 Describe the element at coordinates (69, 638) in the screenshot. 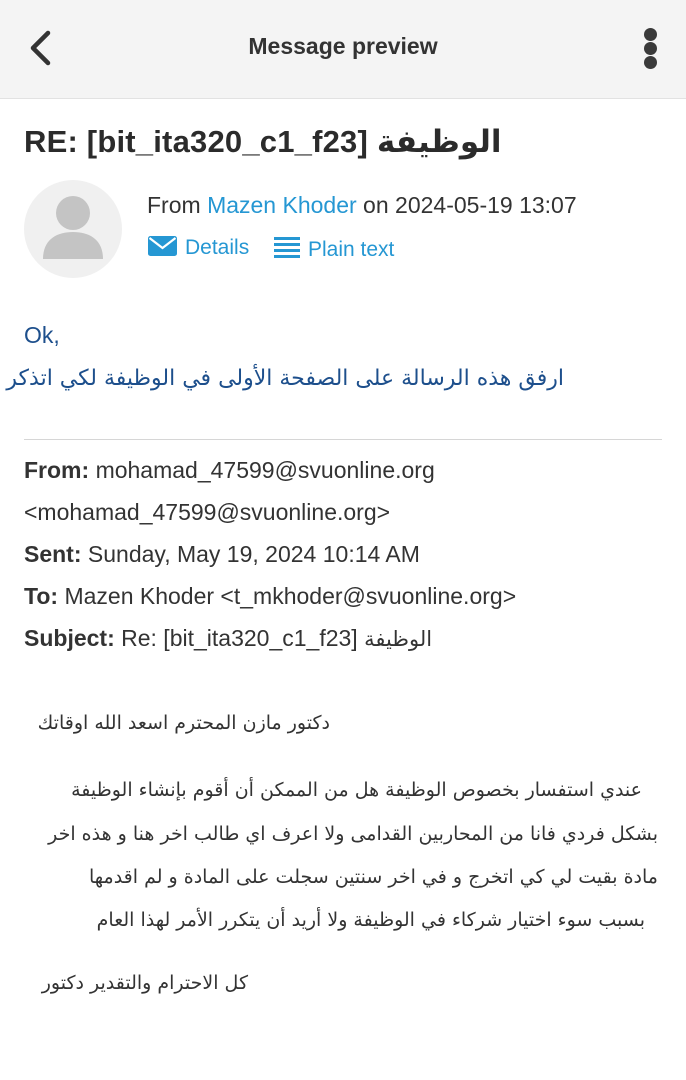

I see `quoted-subject-label: Subject:` at that location.